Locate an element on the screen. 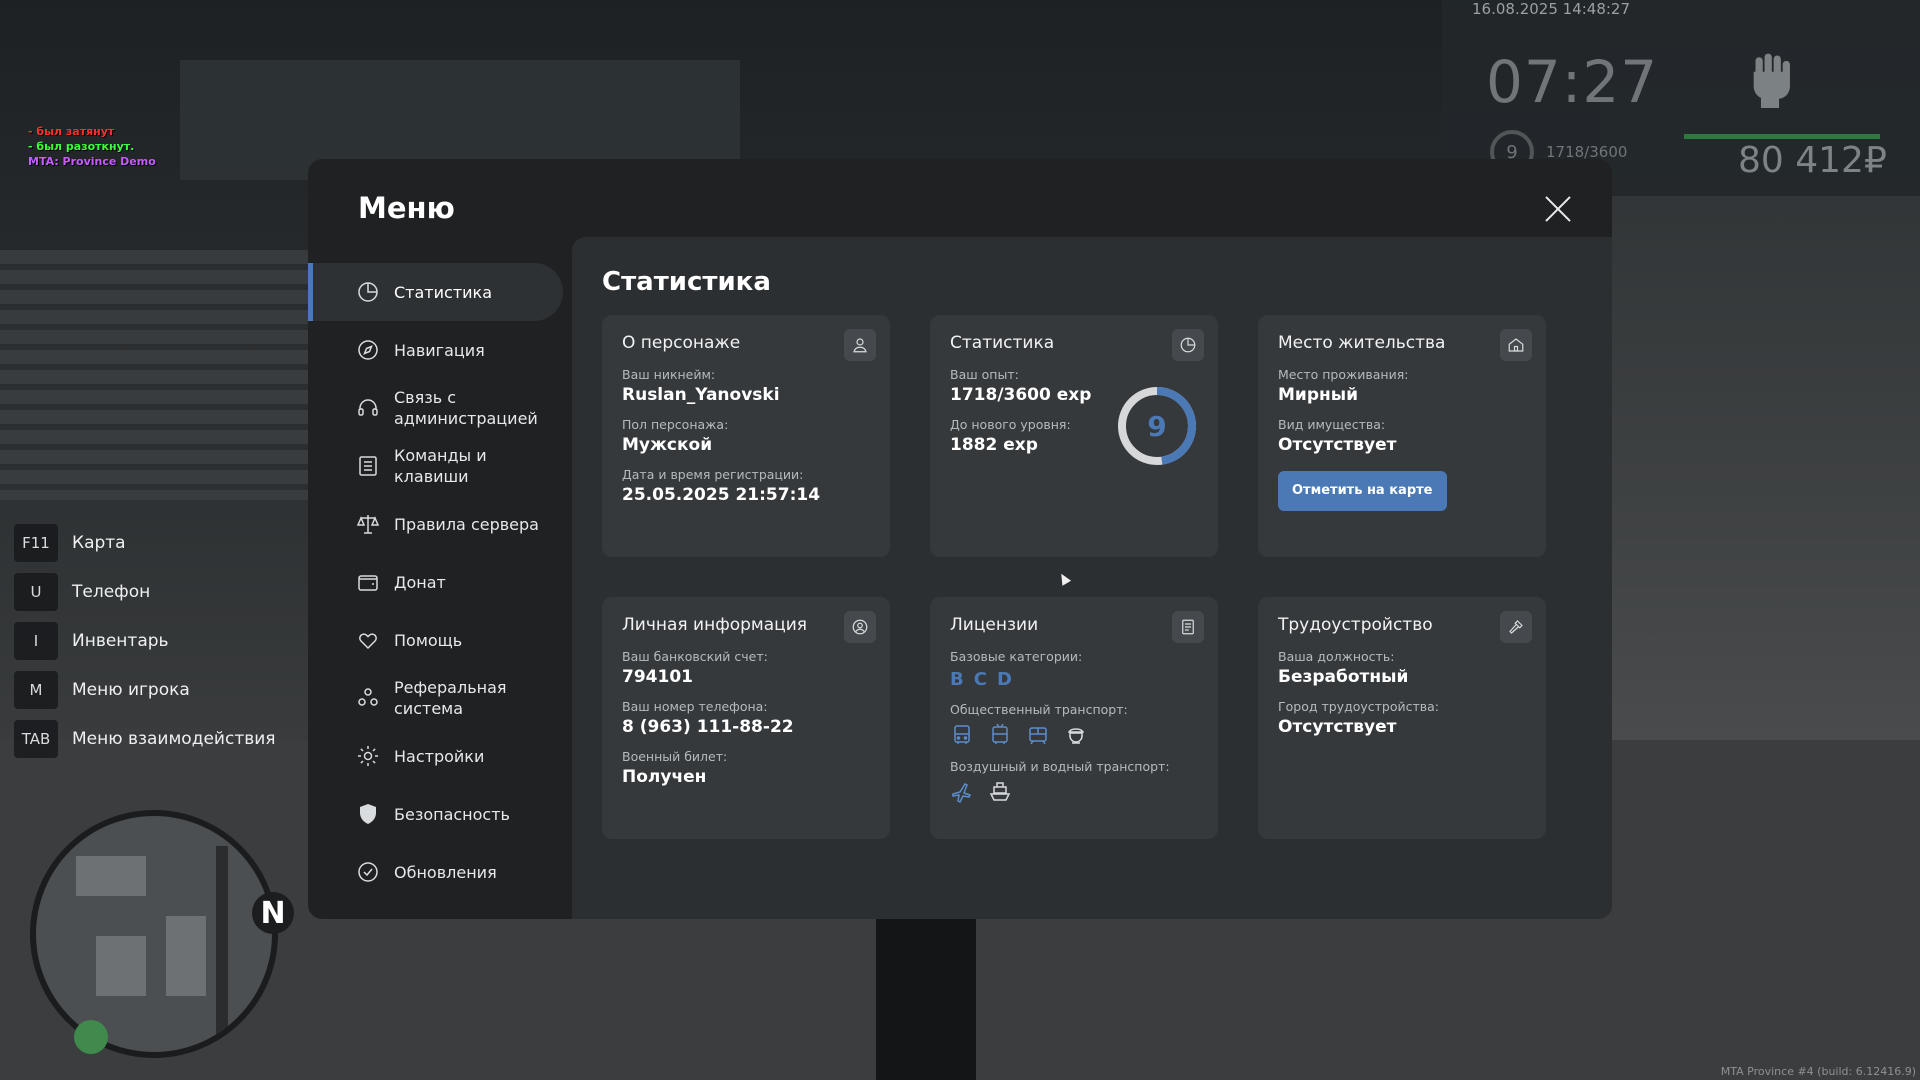 Image resolution: width=1920 pixels, height=1080 pixels. nav-item-updates: Обновления is located at coordinates (435, 872).